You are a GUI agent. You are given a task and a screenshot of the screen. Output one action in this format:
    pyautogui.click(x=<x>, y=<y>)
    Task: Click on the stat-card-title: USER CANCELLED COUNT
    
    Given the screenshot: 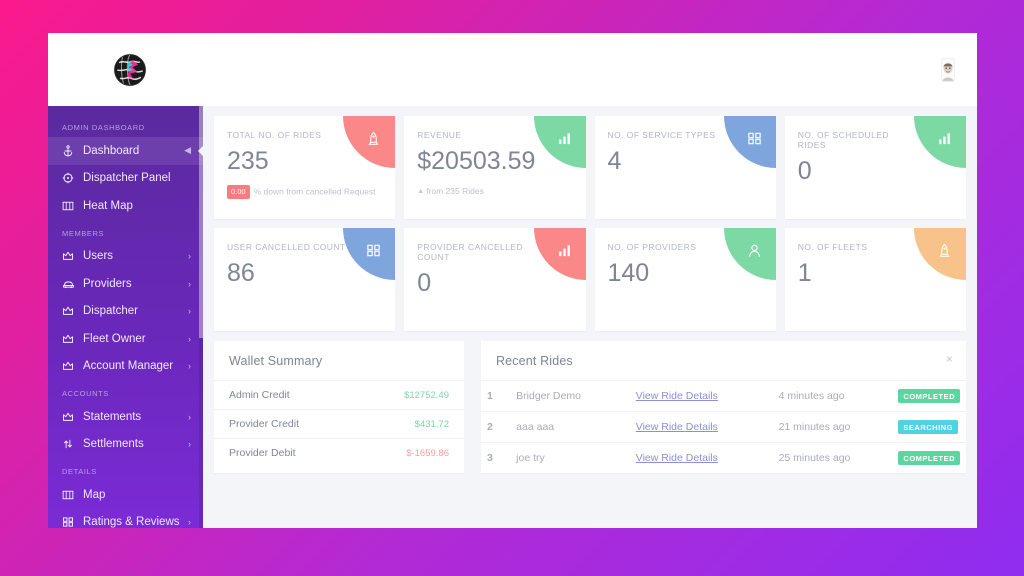 What is the action you would take?
    pyautogui.click(x=286, y=247)
    